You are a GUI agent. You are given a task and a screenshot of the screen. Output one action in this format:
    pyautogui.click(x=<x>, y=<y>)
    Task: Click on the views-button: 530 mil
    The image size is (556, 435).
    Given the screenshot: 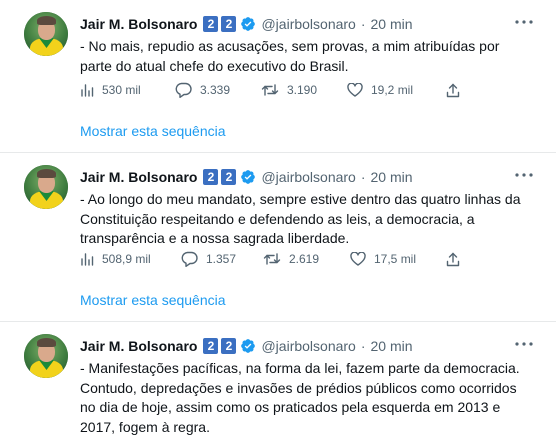 What is the action you would take?
    pyautogui.click(x=110, y=90)
    